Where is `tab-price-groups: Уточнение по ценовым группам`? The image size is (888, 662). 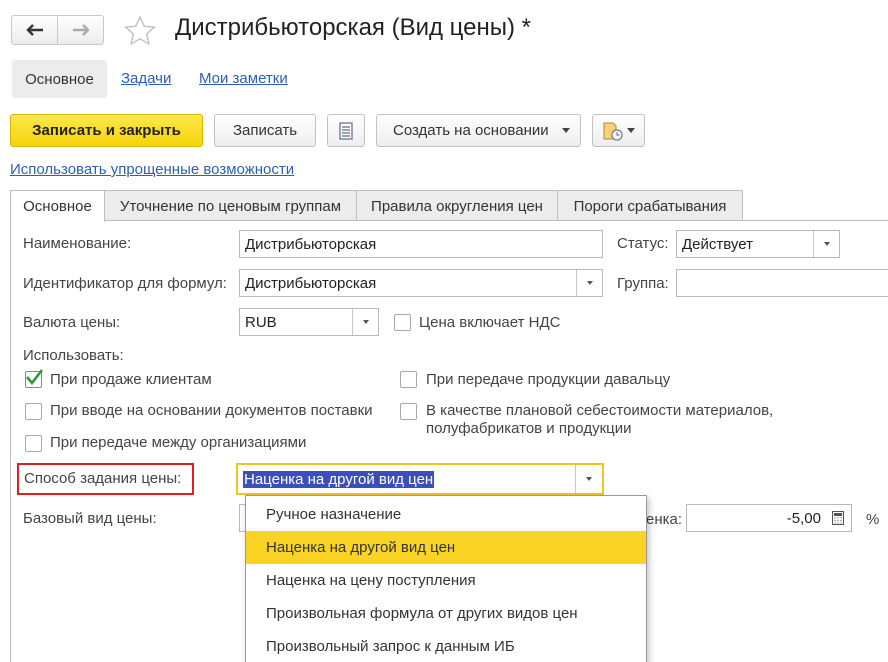 tab-price-groups: Уточнение по ценовым группам is located at coordinates (230, 205).